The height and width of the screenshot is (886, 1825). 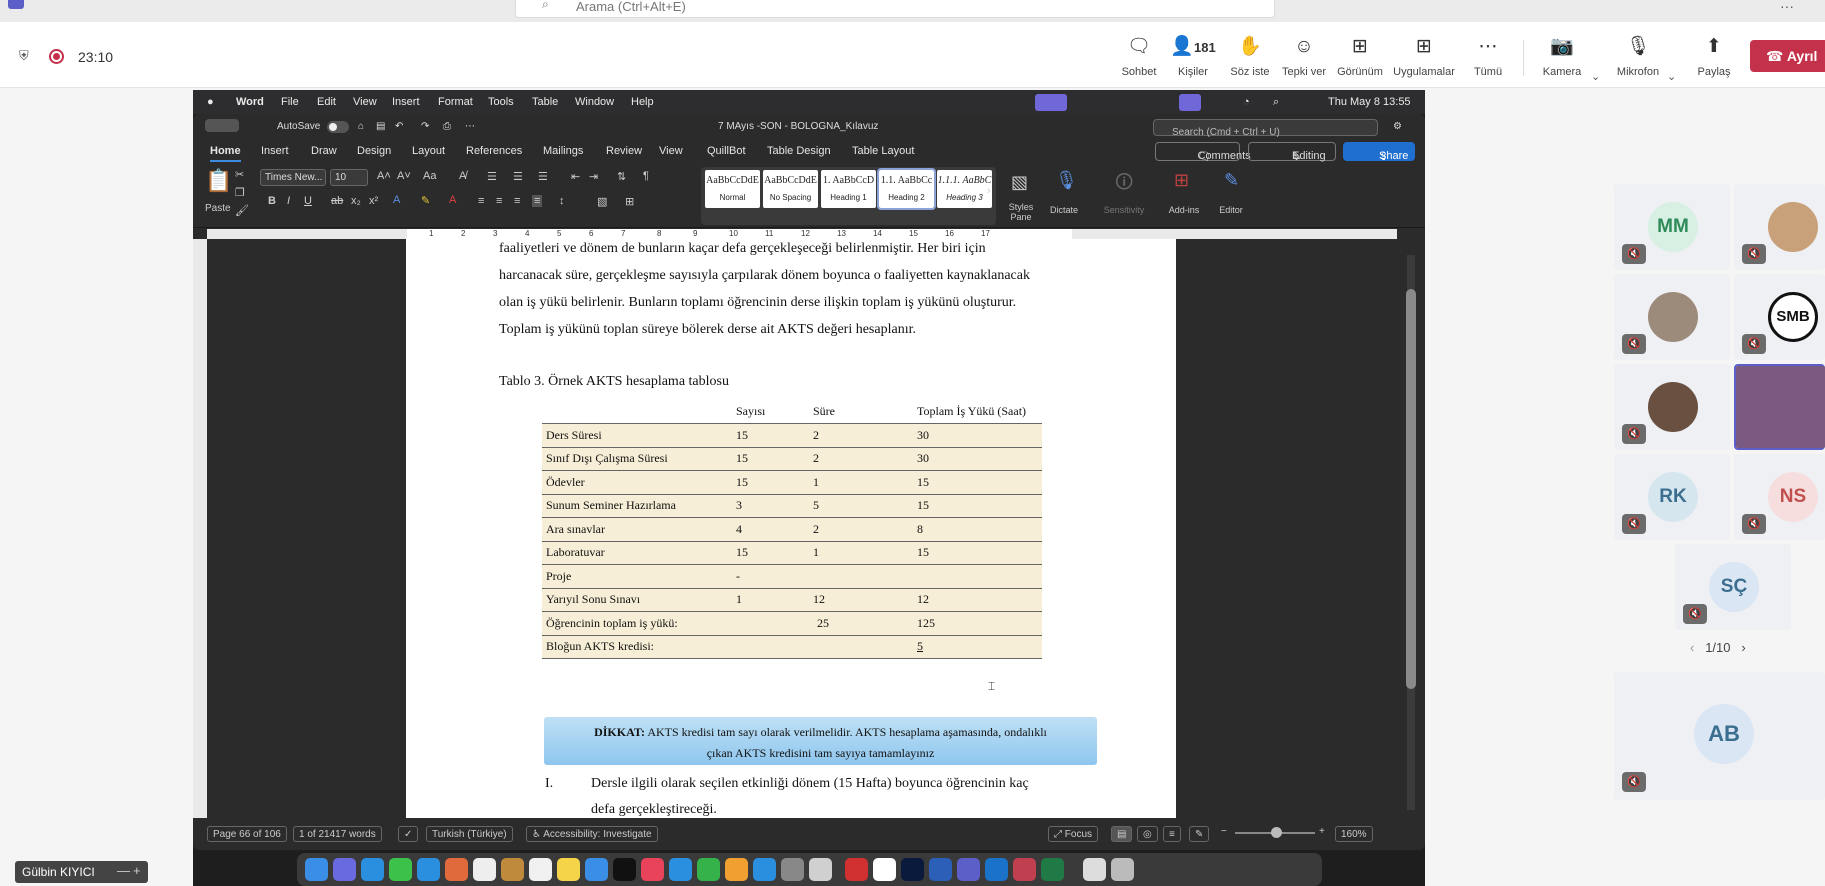 What do you see at coordinates (356, 201) in the screenshot?
I see `subscript-button: x₂` at bounding box center [356, 201].